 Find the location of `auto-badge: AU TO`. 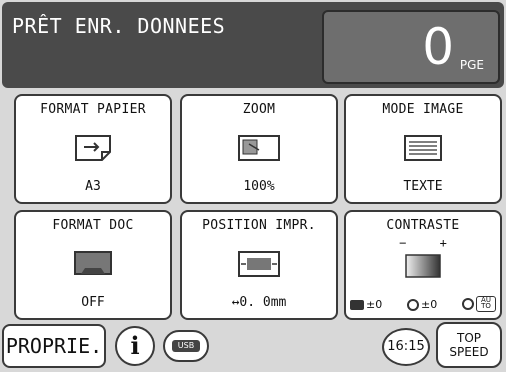

auto-badge: AU TO is located at coordinates (486, 304).